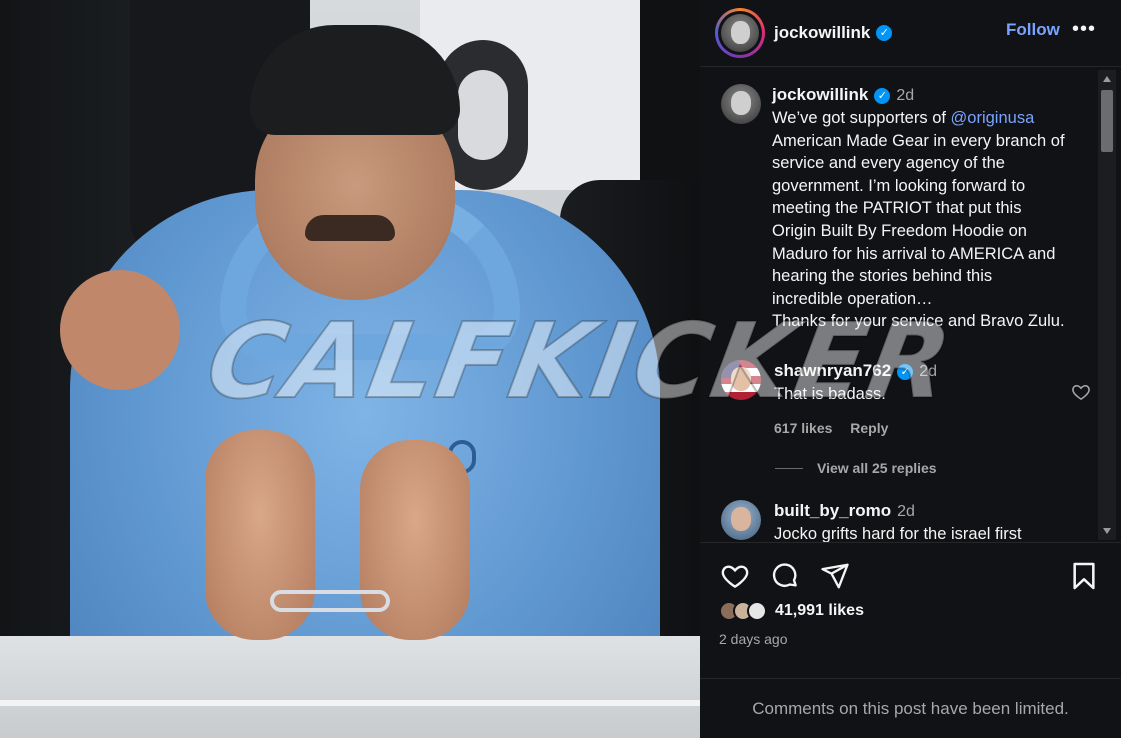 Image resolution: width=1121 pixels, height=738 pixels. What do you see at coordinates (819, 611) in the screenshot?
I see `likes-count: 41,991 likes` at bounding box center [819, 611].